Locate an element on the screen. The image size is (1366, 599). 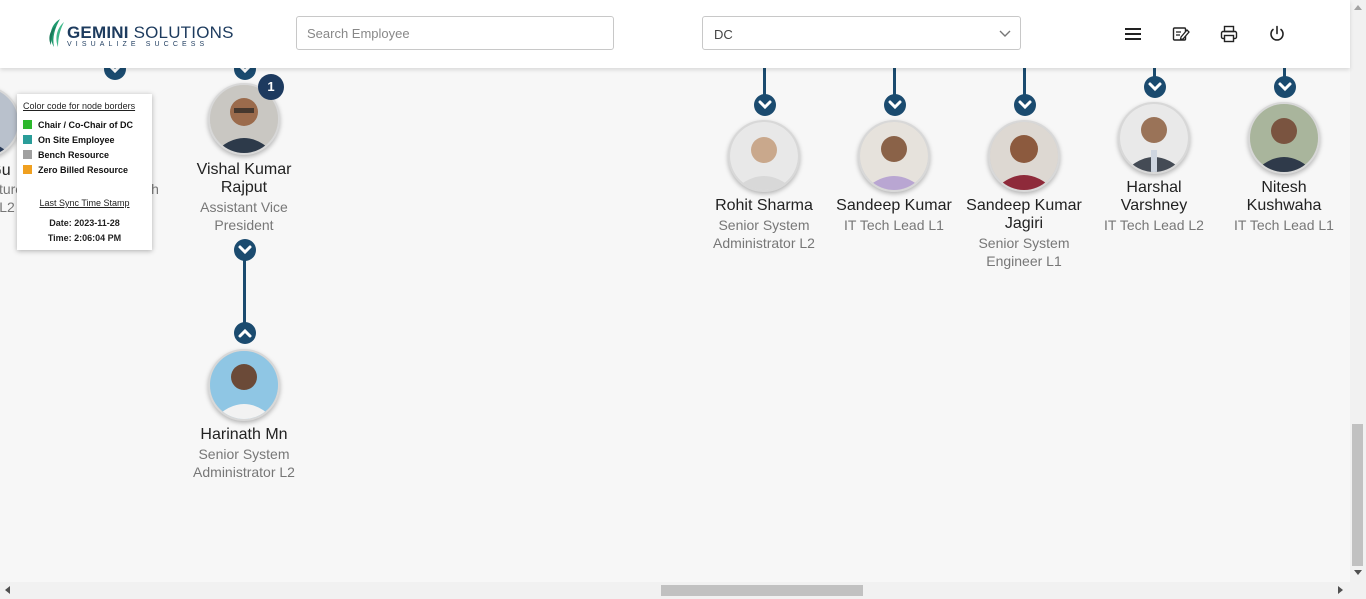
print-icon is located at coordinates (1229, 34).